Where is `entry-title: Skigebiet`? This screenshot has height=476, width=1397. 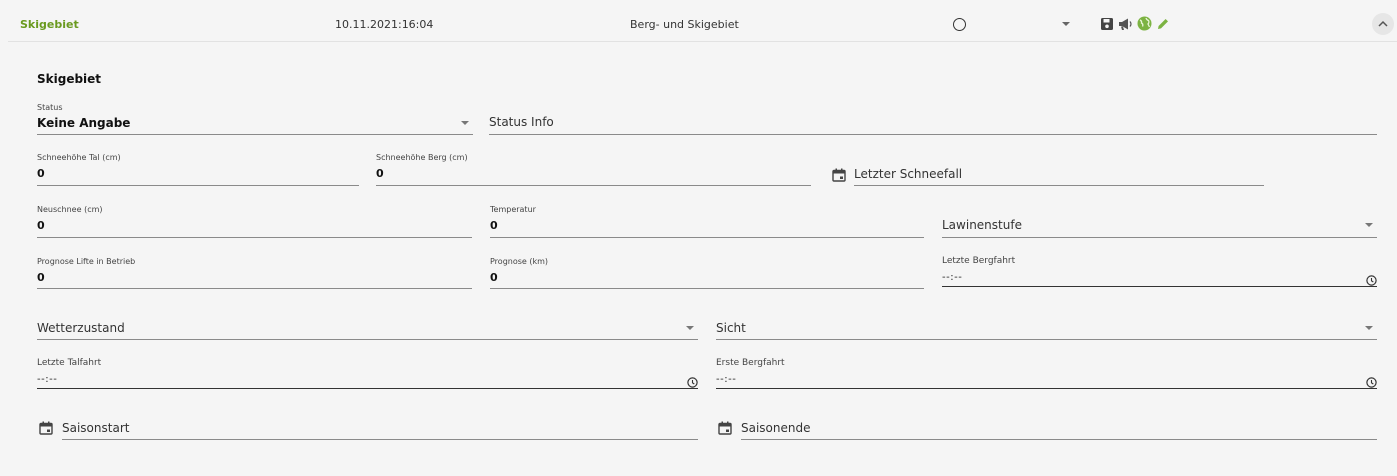
entry-title: Skigebiet is located at coordinates (49, 24).